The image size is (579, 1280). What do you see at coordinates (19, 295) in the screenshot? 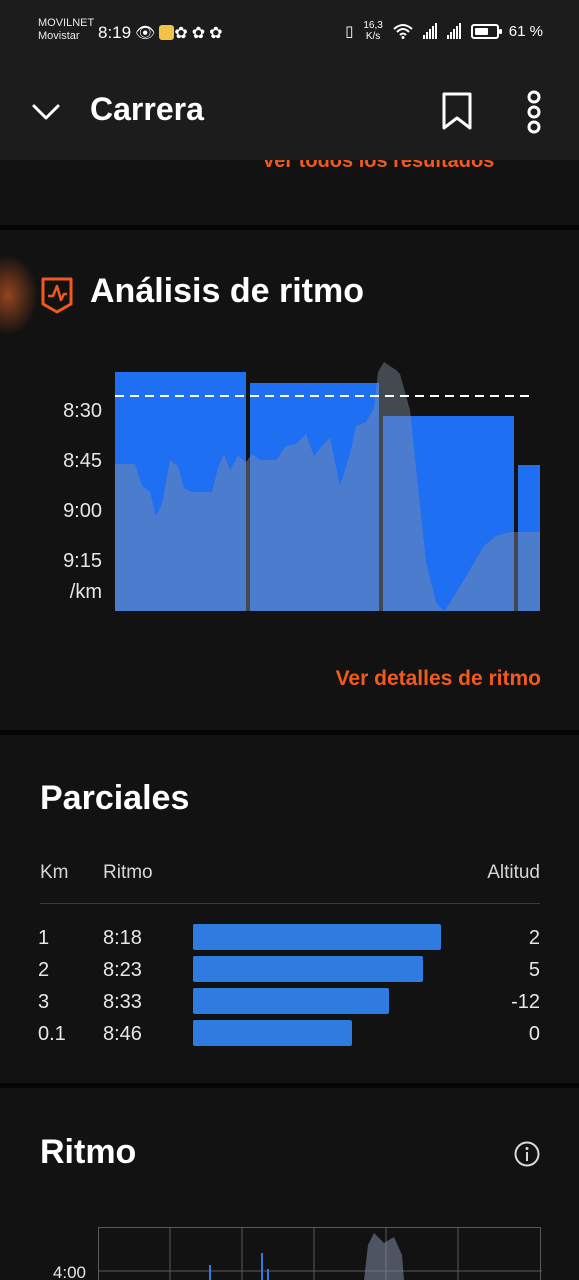
I see `glow-decoration` at bounding box center [19, 295].